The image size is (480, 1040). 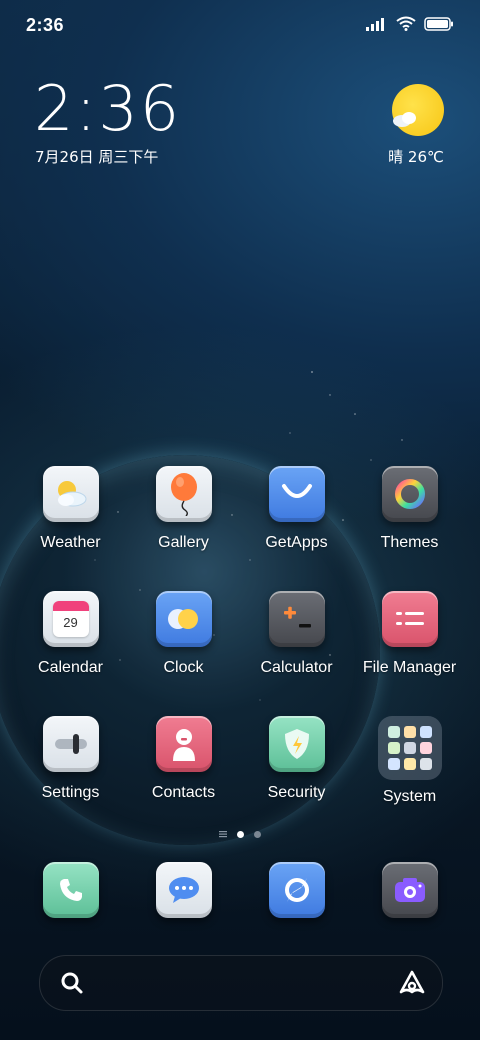 I want to click on app-label: Calendar, so click(x=70, y=667).